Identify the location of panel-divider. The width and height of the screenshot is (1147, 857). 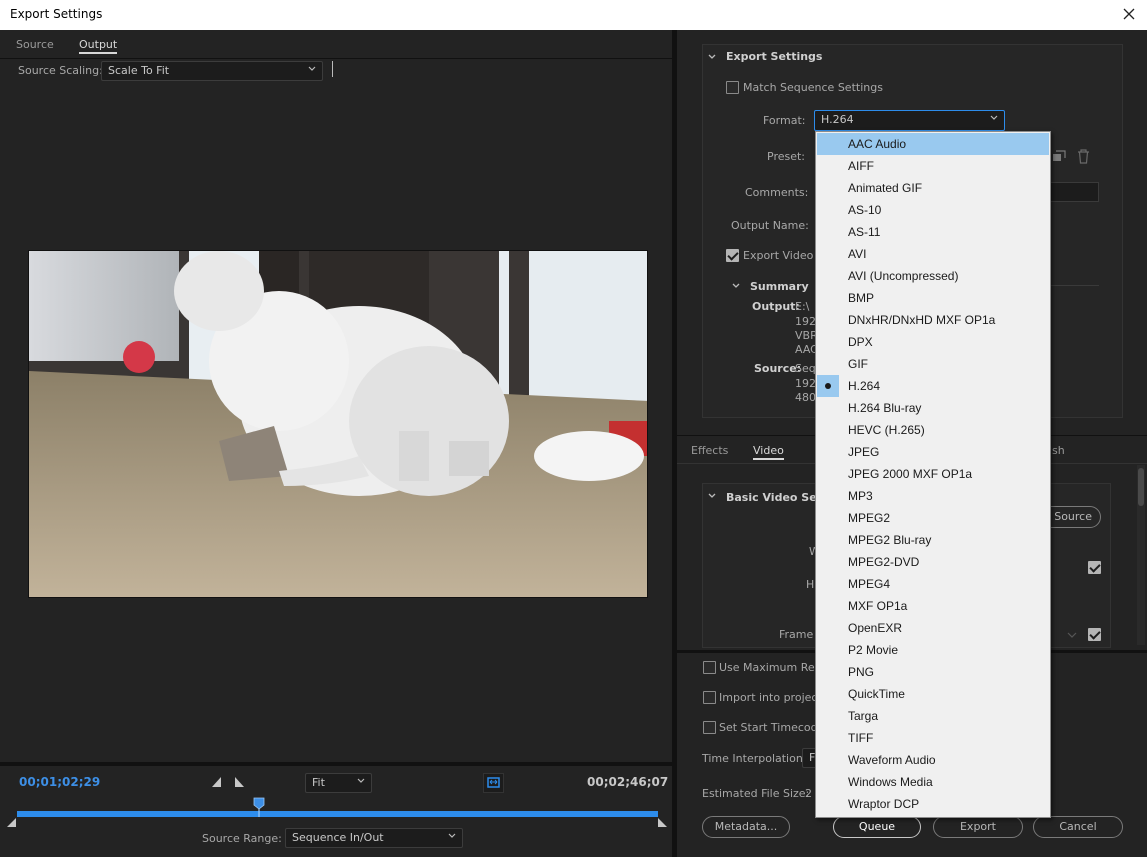
(675, 443).